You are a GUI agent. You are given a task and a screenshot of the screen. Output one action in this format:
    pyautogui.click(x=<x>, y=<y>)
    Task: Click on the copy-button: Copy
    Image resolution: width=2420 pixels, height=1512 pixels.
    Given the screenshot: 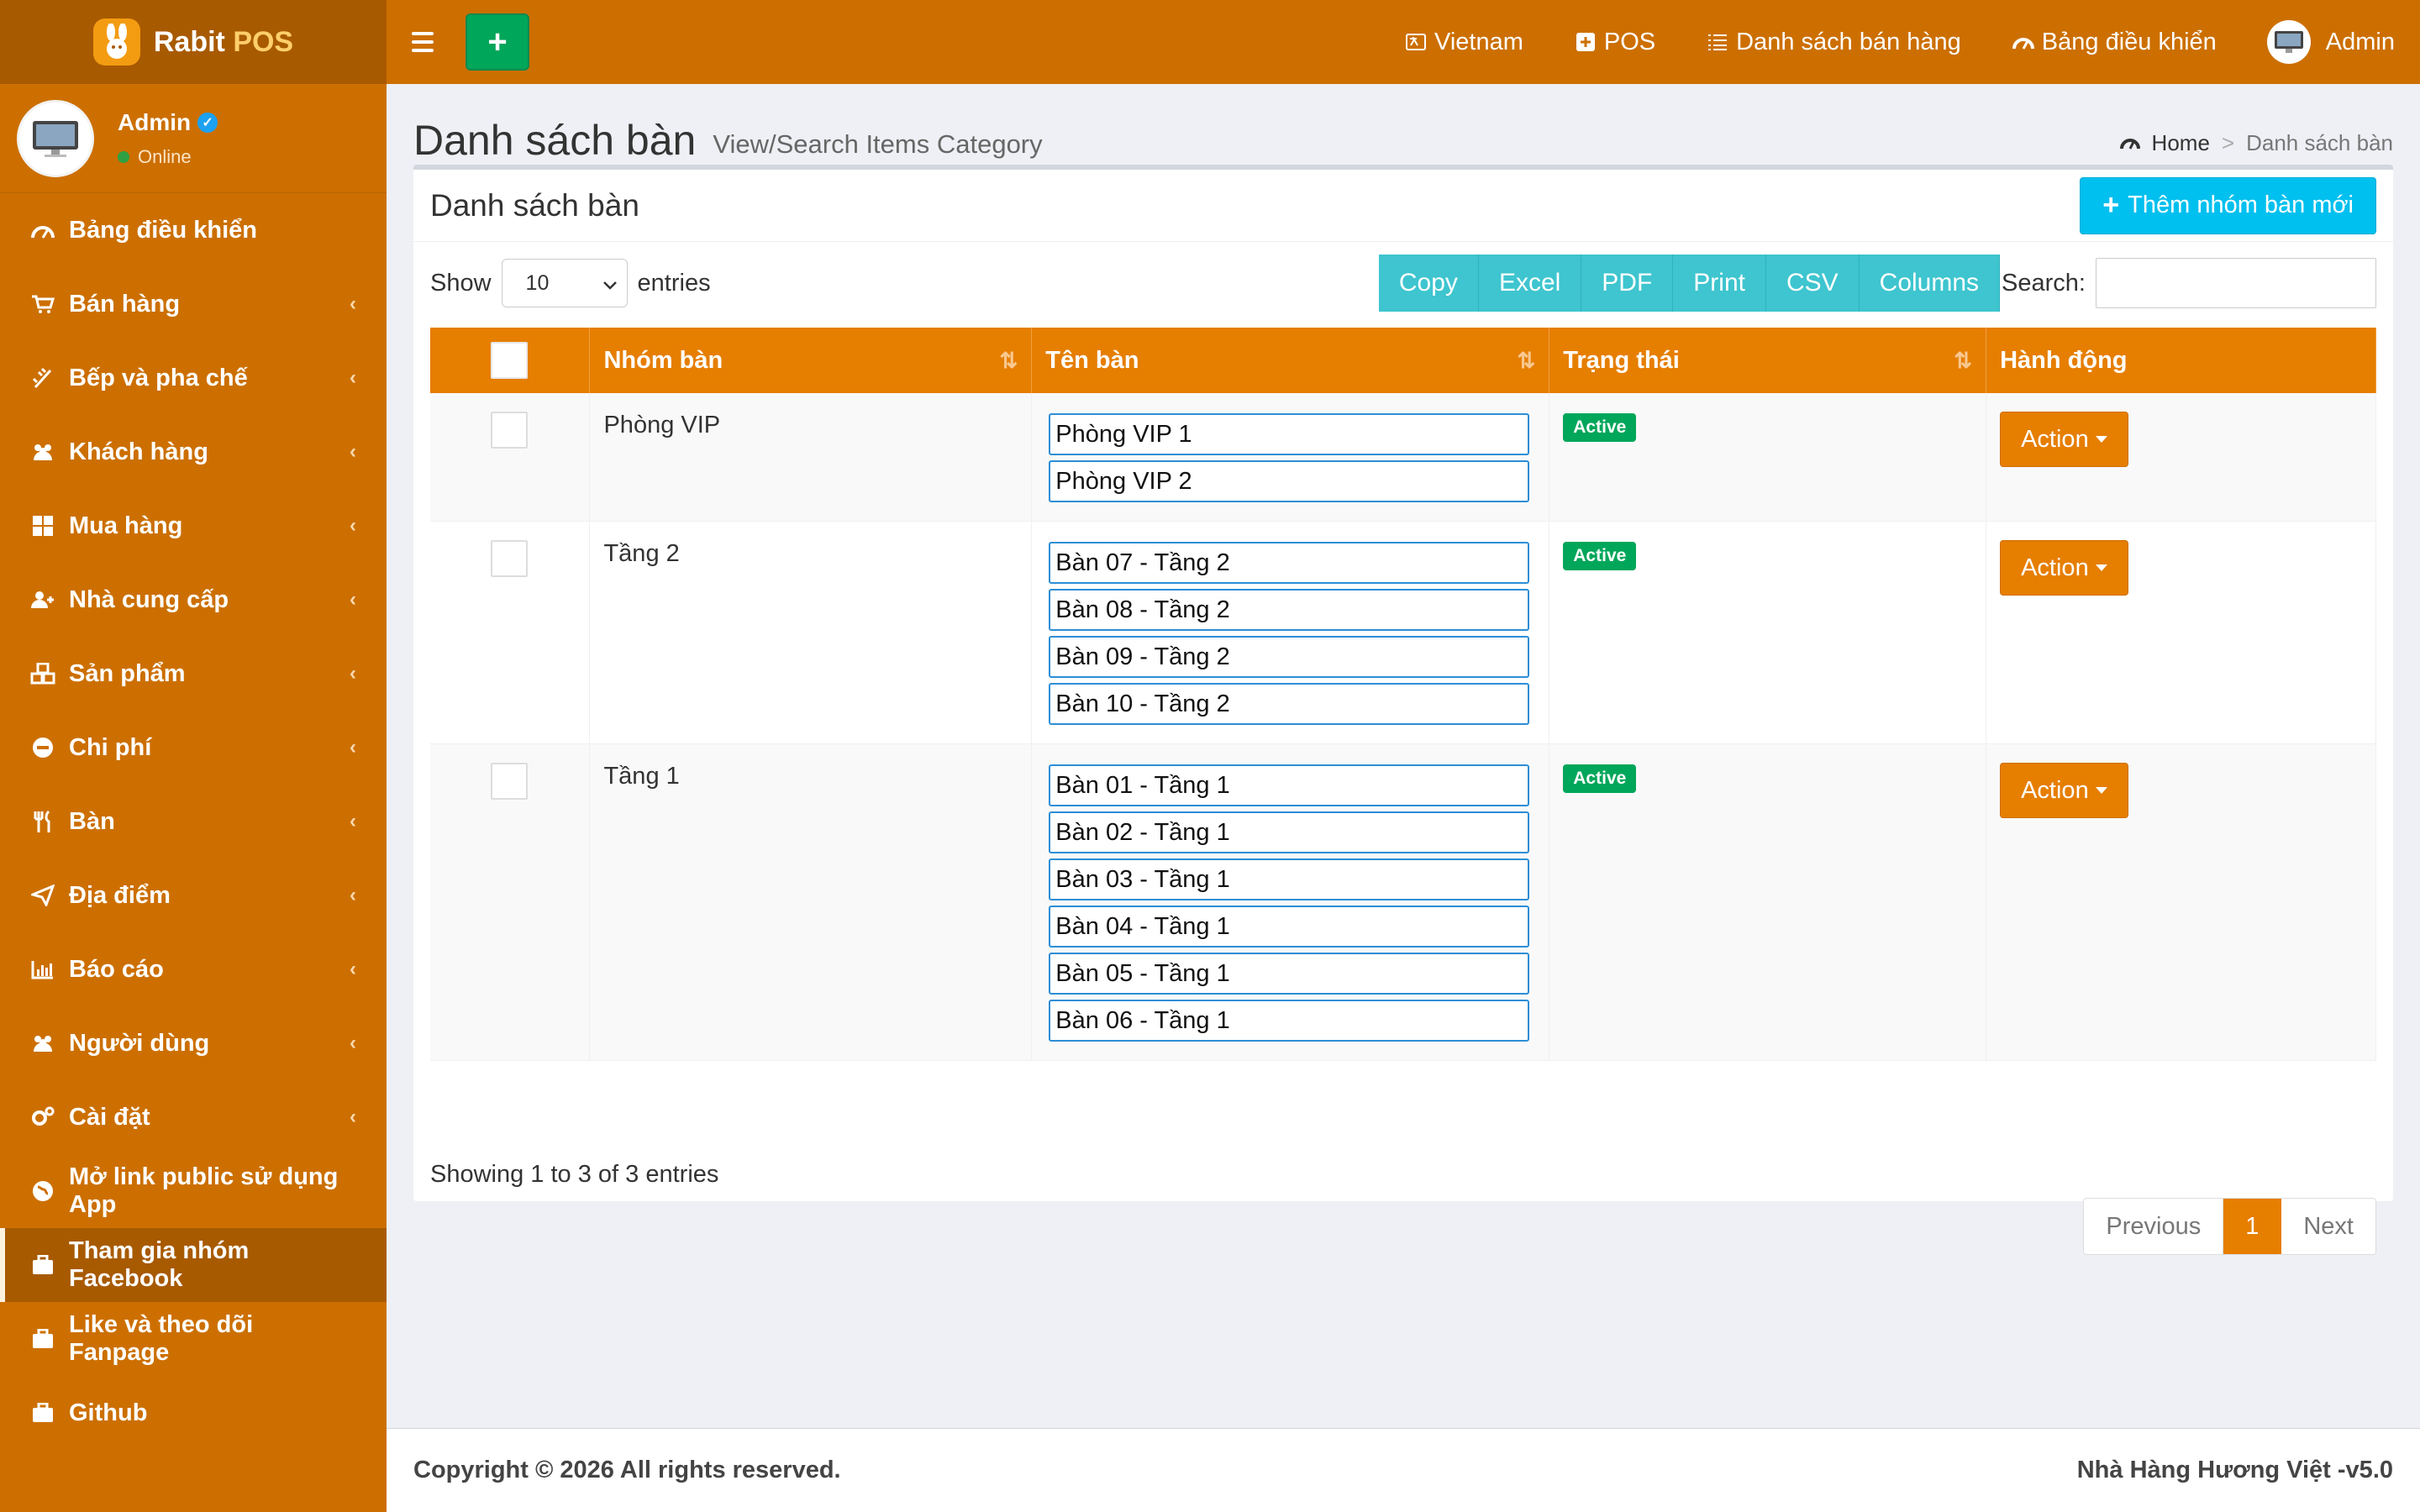 What is the action you would take?
    pyautogui.click(x=1428, y=283)
    